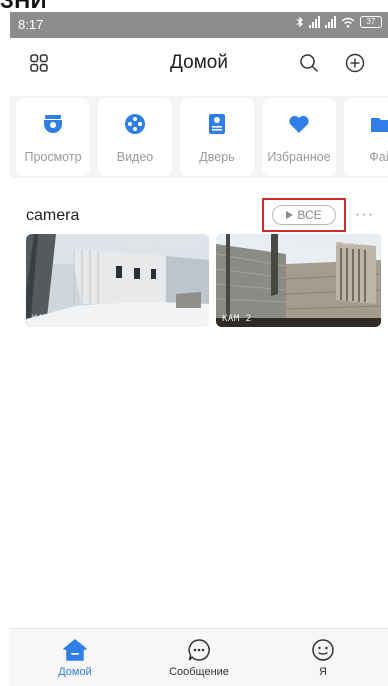  What do you see at coordinates (75, 672) in the screenshot?
I see `nav-home-label: Домой` at bounding box center [75, 672].